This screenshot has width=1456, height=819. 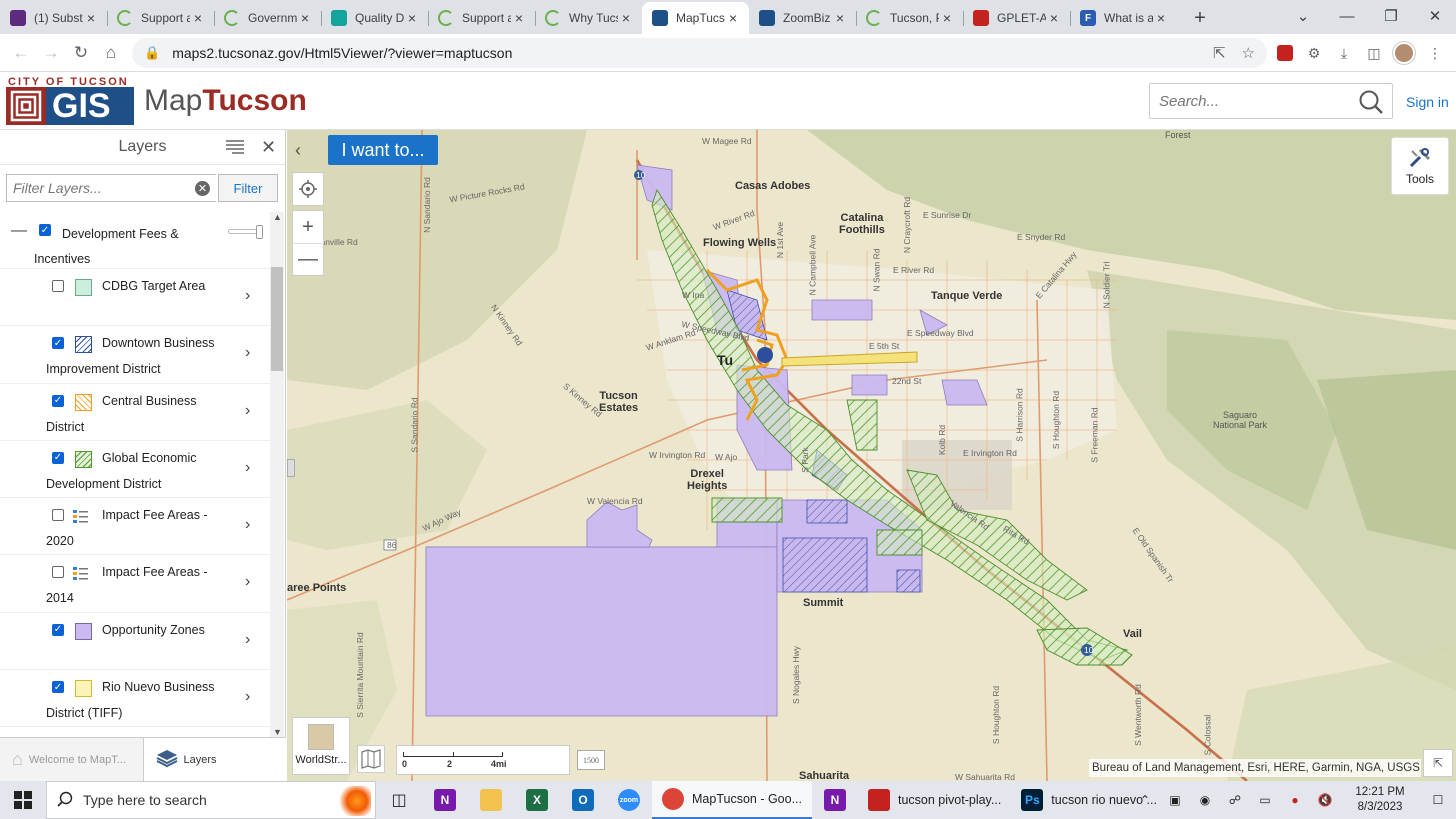 What do you see at coordinates (591, 760) in the screenshot?
I see `scale-input: 1500` at bounding box center [591, 760].